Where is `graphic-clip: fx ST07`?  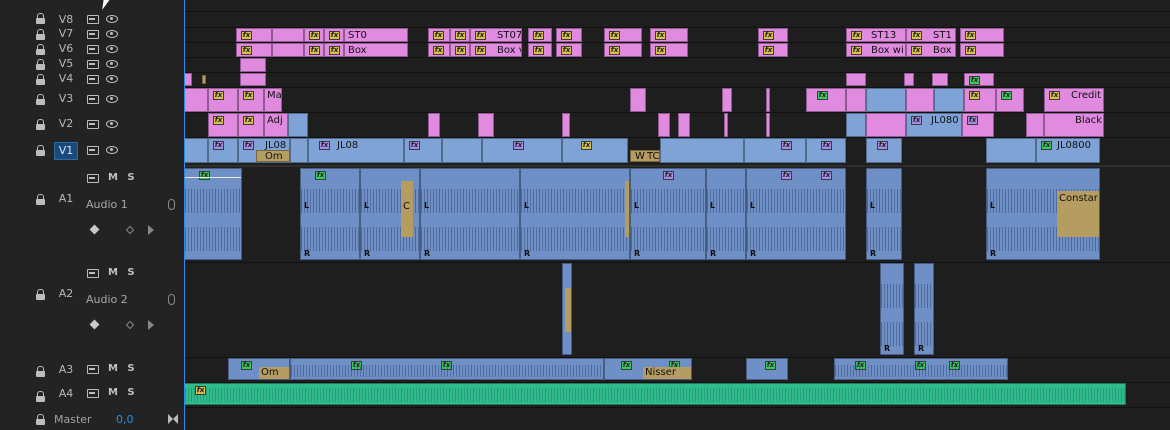
graphic-clip: fx ST07 is located at coordinates (496, 35).